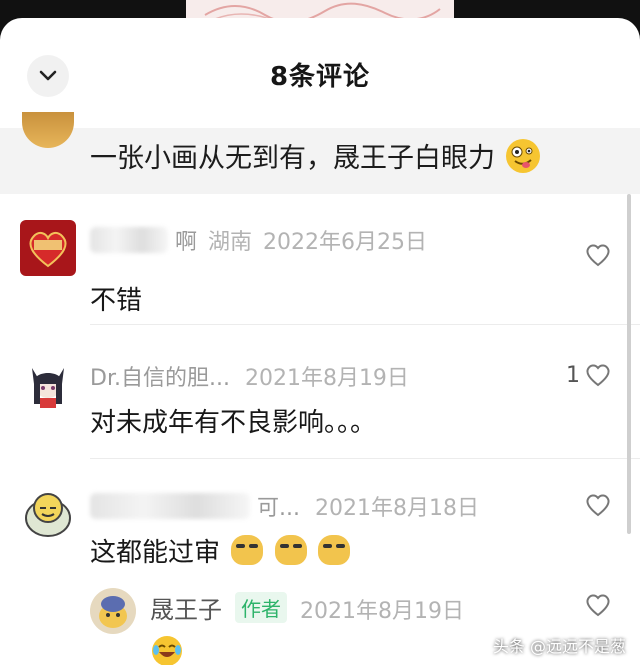 The image size is (640, 665). I want to click on comment-text: 对未成年有不良影响。。。, so click(233, 423).